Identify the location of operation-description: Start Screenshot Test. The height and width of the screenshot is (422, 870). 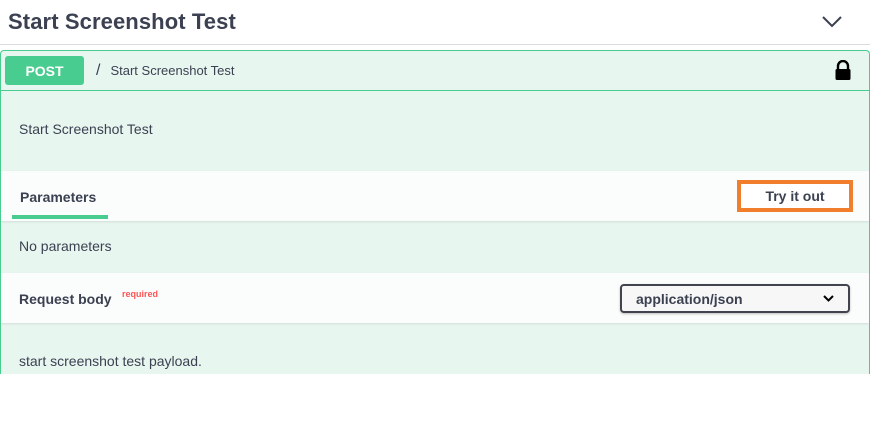
(86, 129).